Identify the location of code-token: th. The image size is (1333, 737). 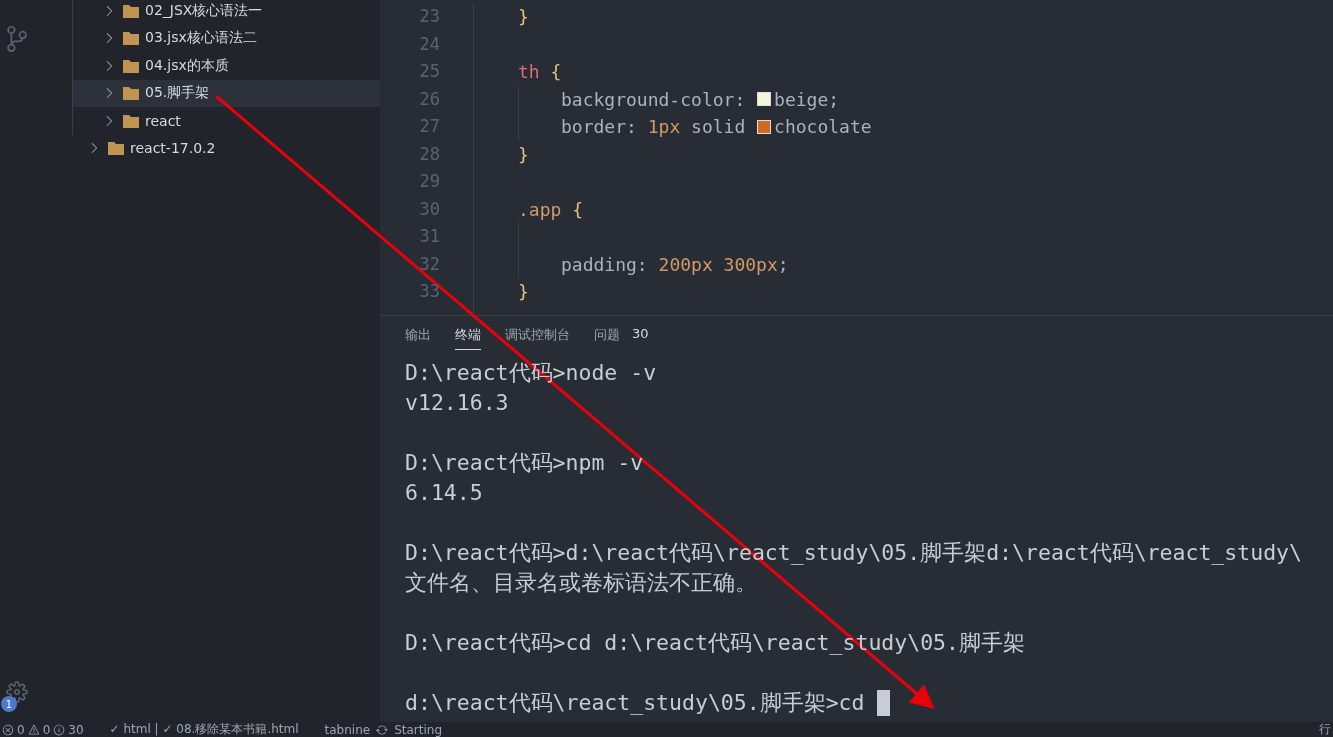
(529, 72).